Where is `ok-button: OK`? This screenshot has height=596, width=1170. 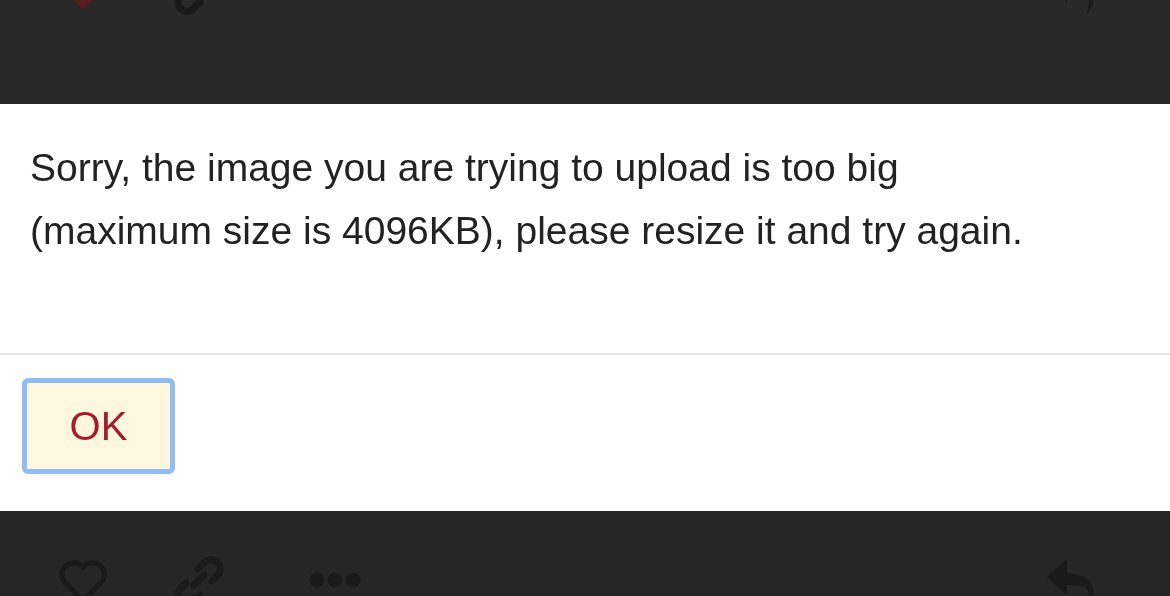 ok-button: OK is located at coordinates (98, 426).